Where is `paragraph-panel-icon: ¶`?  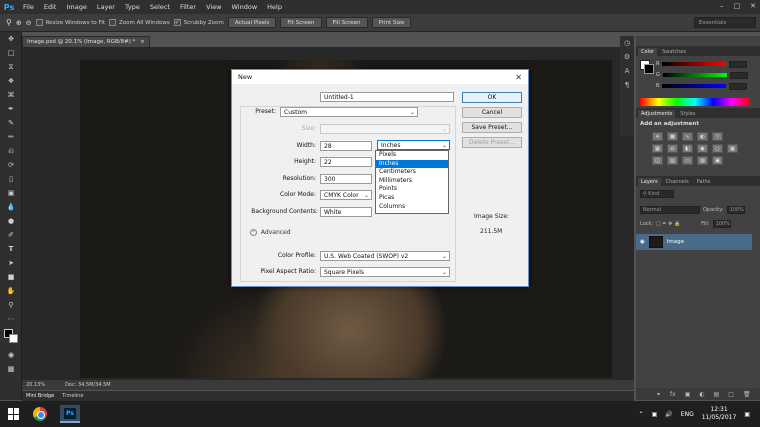
paragraph-panel-icon: ¶ is located at coordinates (627, 85).